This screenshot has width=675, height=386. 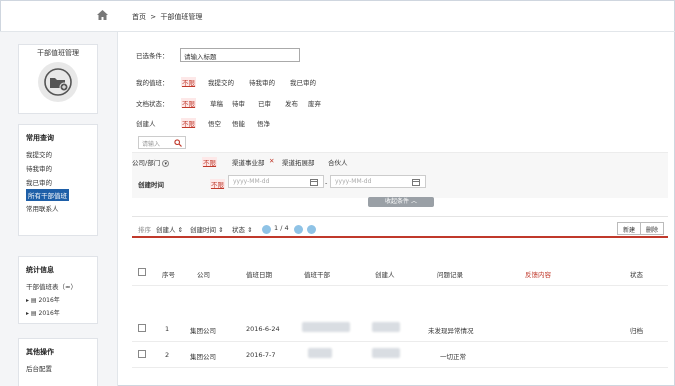 I want to click on other-title: 其他操作, so click(x=40, y=352).